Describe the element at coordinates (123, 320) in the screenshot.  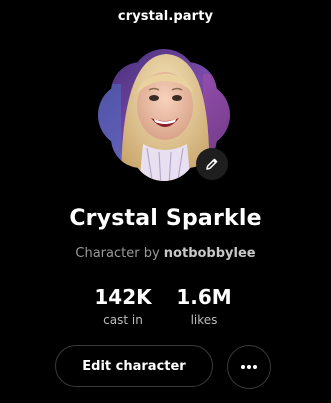
I see `stat-label: cast in` at that location.